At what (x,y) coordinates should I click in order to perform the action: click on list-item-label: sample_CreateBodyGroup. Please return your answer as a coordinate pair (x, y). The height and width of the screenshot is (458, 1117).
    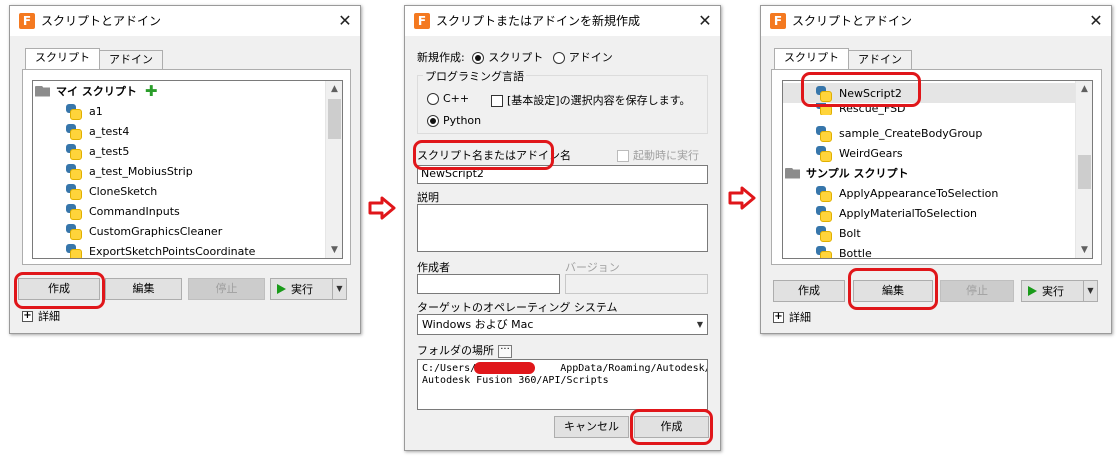
    Looking at the image, I should click on (911, 133).